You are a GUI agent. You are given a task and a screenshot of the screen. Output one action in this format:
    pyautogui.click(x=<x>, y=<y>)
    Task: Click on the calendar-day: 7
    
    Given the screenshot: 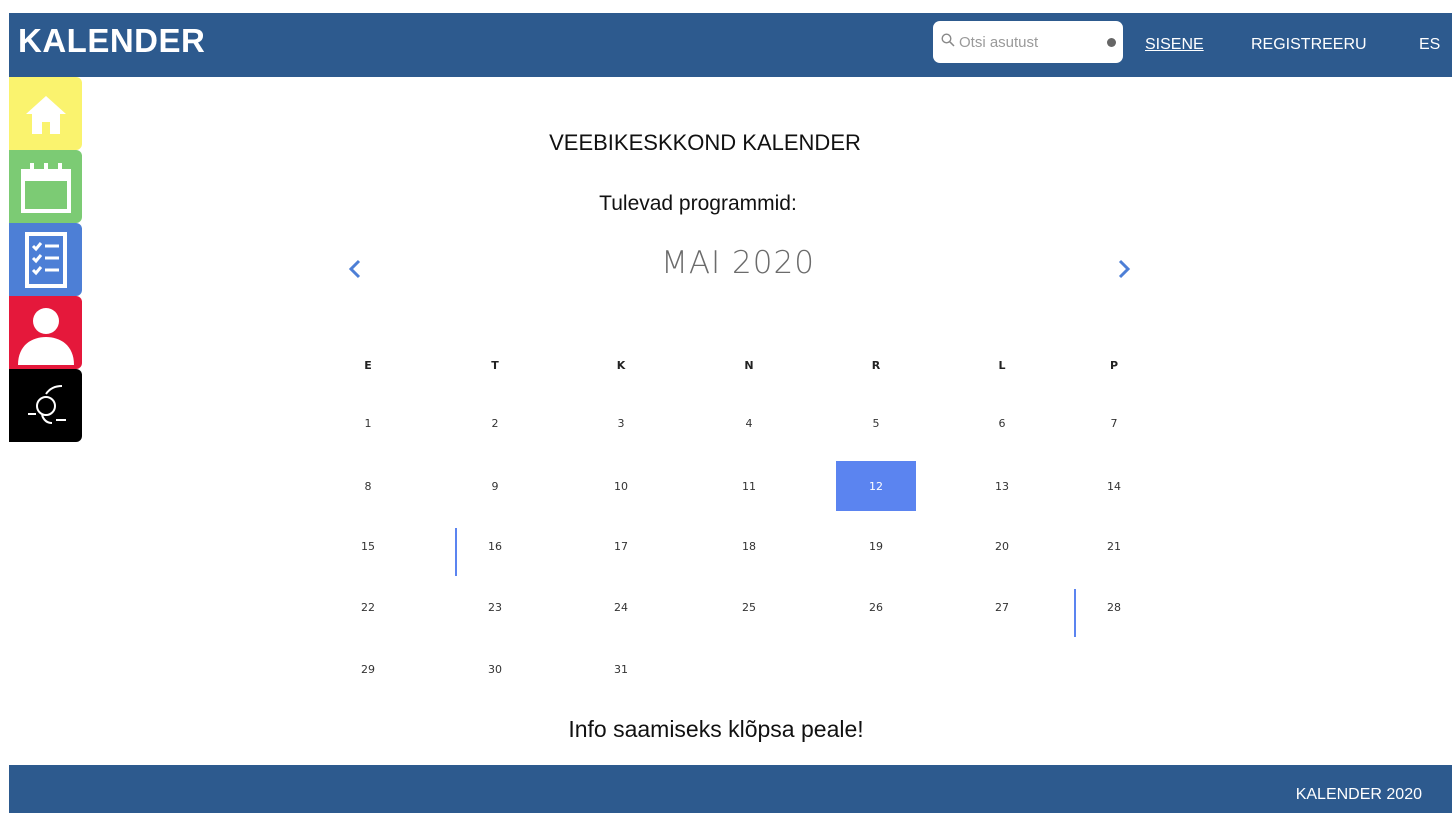 What is the action you would take?
    pyautogui.click(x=1114, y=423)
    